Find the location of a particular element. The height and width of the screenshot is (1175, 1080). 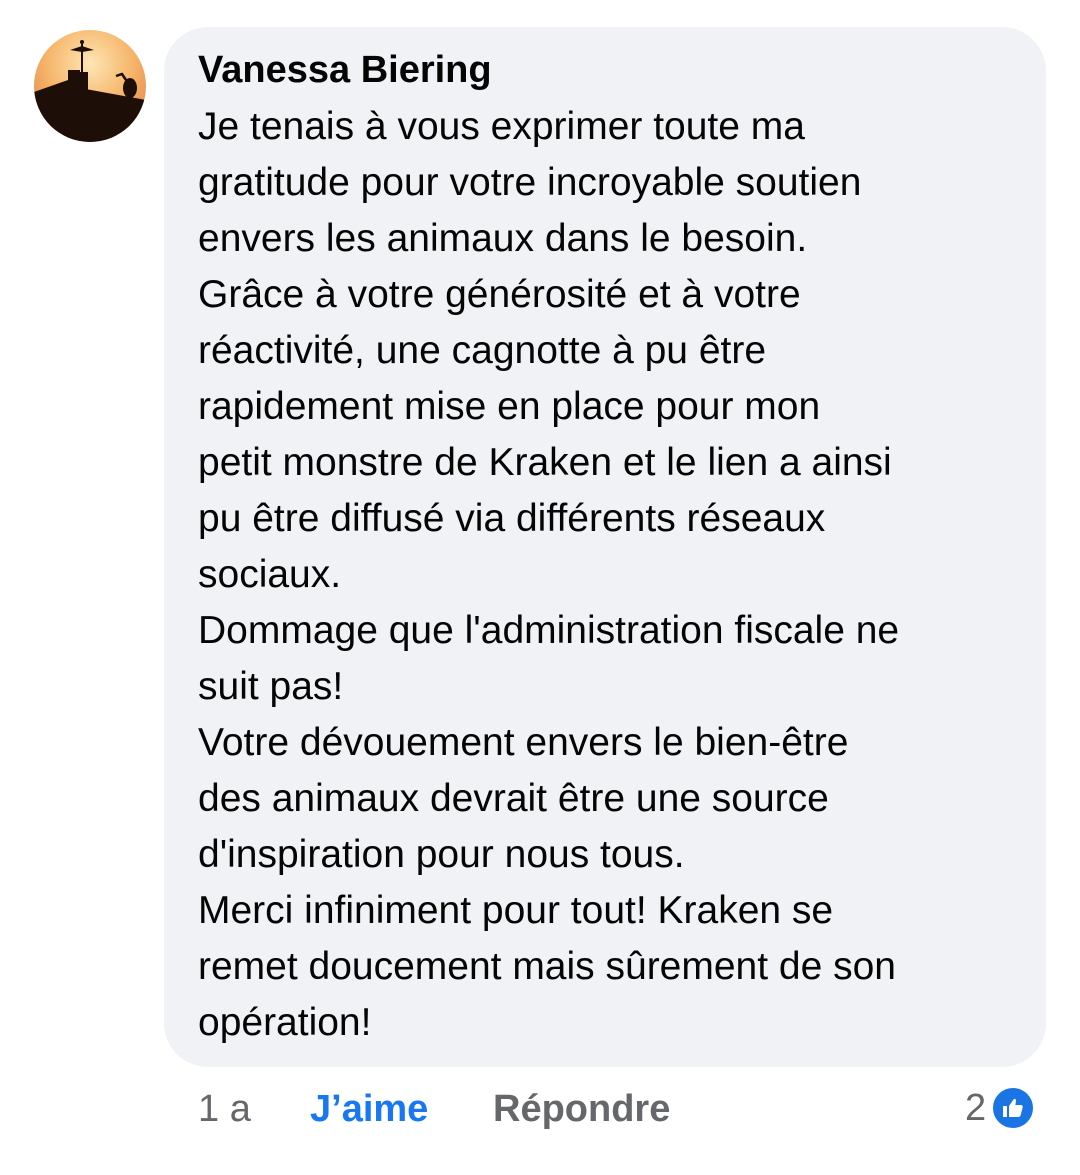

reaction-summary: 2 is located at coordinates (1001, 1108).